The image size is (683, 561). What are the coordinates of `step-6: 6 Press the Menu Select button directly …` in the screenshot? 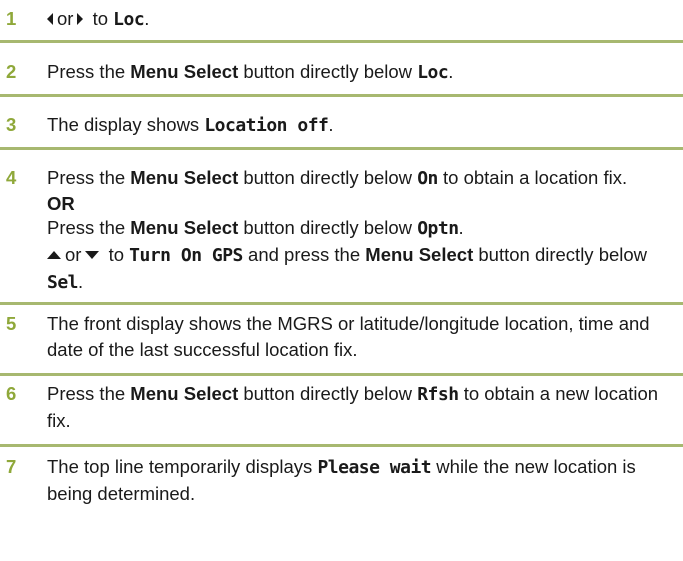 It's located at (332, 407).